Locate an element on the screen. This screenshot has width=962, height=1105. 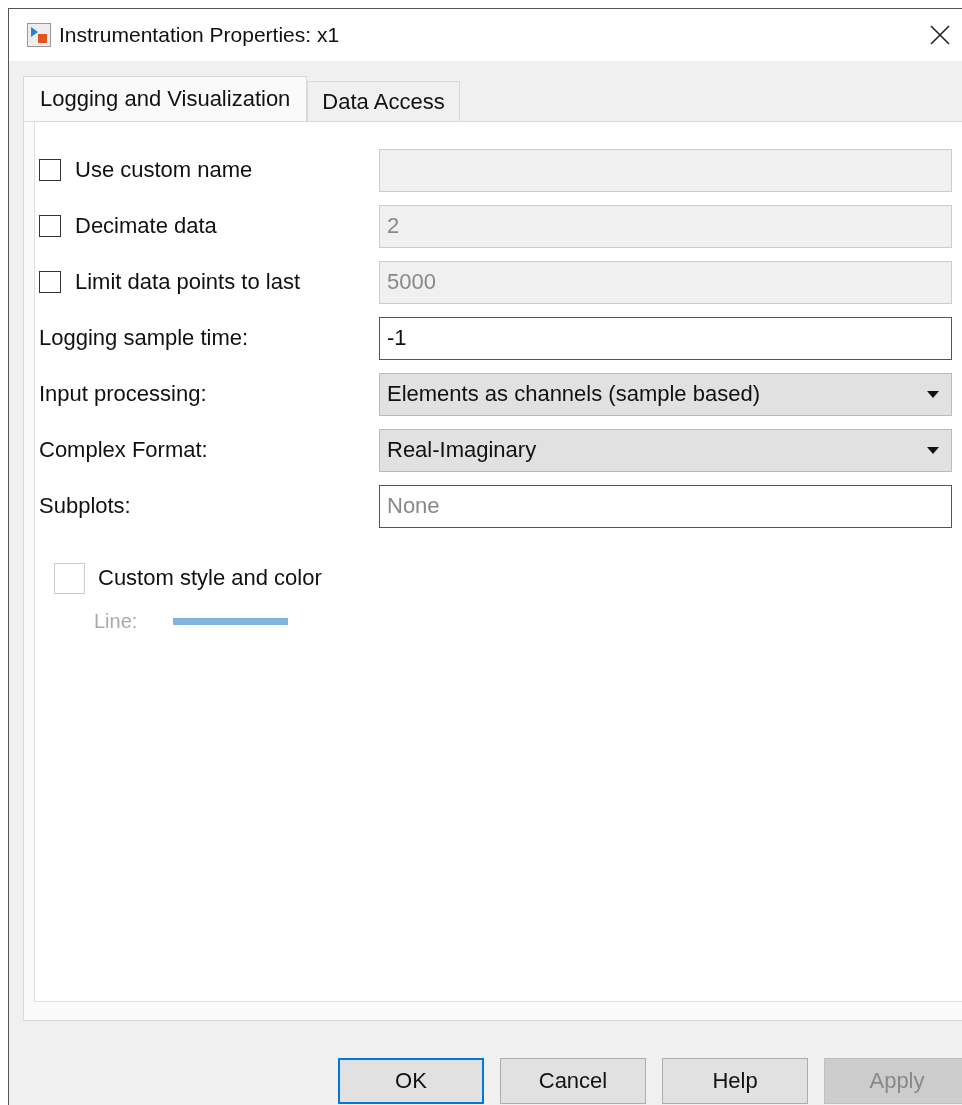
checkbox-label: Decimate data is located at coordinates (146, 226).